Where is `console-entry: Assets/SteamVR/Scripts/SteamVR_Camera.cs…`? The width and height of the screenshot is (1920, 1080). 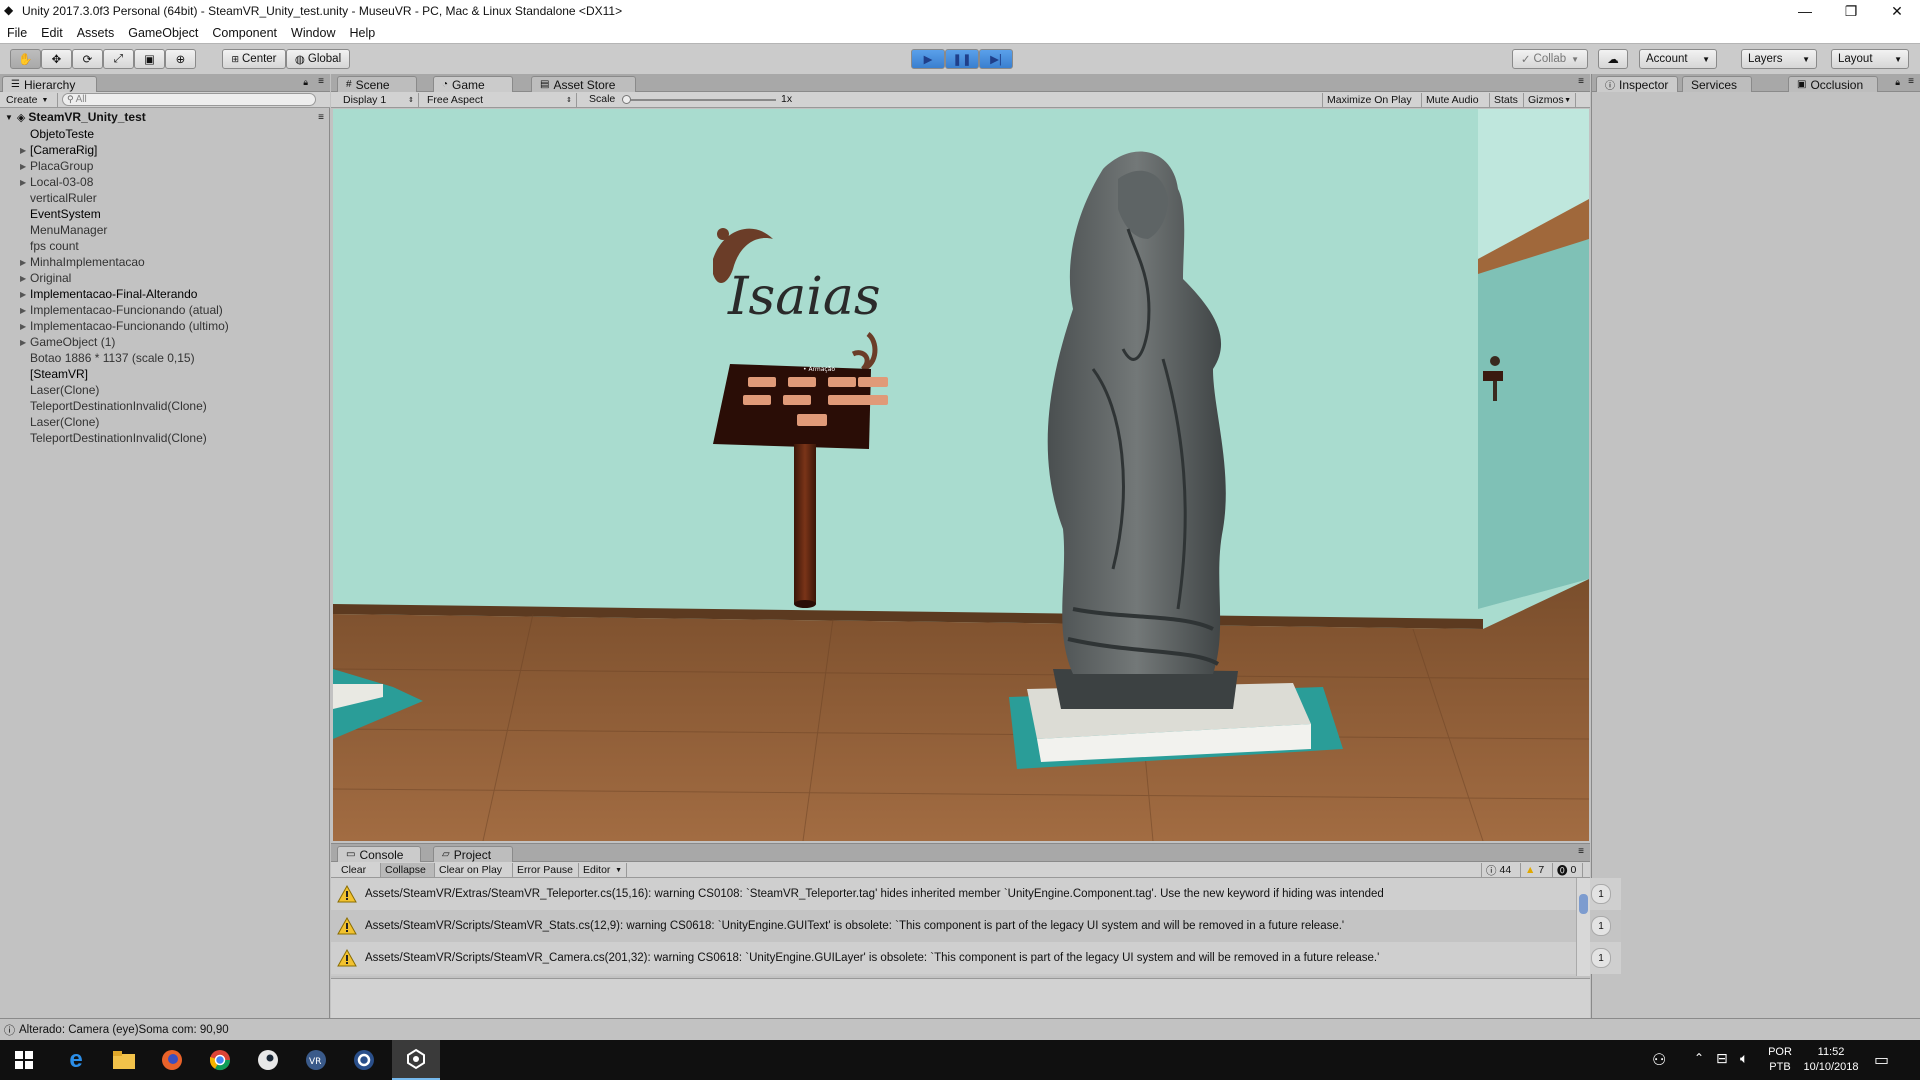
console-entry: Assets/SteamVR/Scripts/SteamVR_Camera.cs… is located at coordinates (976, 958).